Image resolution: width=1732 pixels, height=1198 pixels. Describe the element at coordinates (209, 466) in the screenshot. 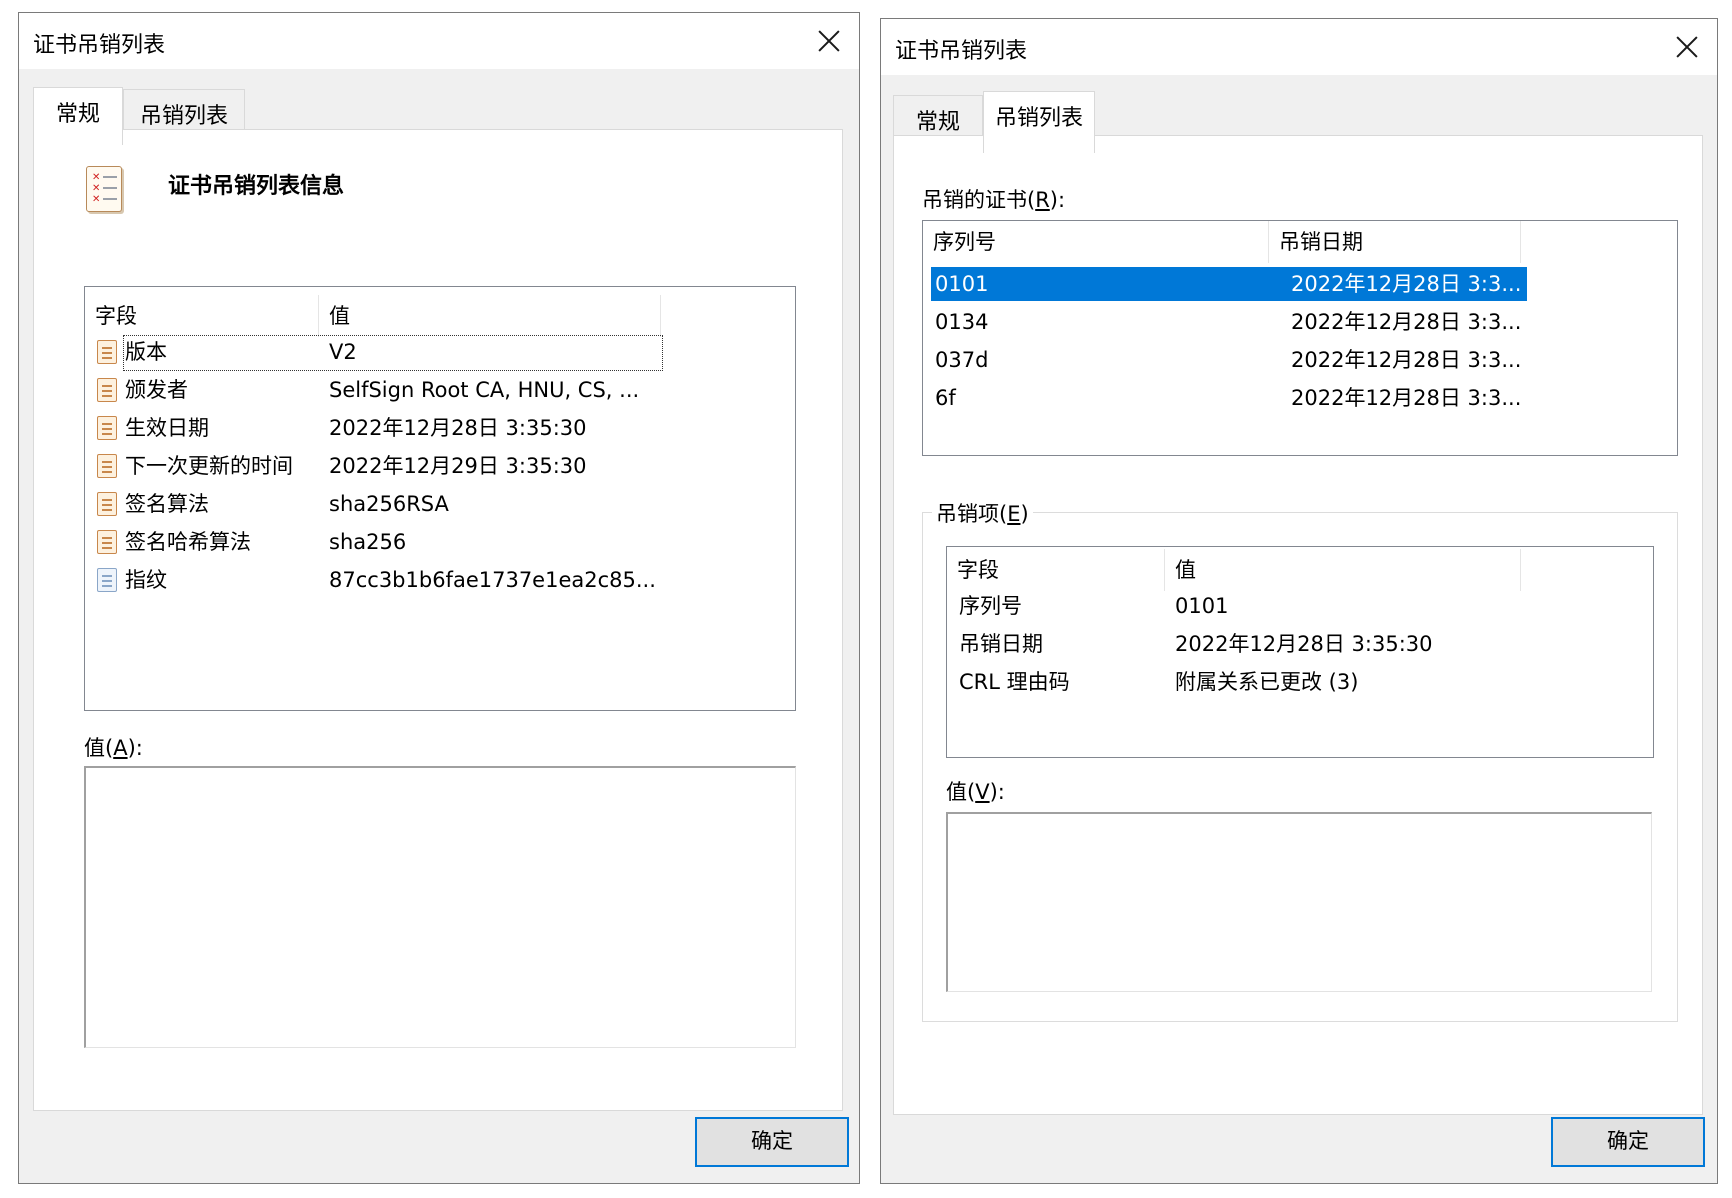

I see `field-name: 下一次更新的时间` at that location.